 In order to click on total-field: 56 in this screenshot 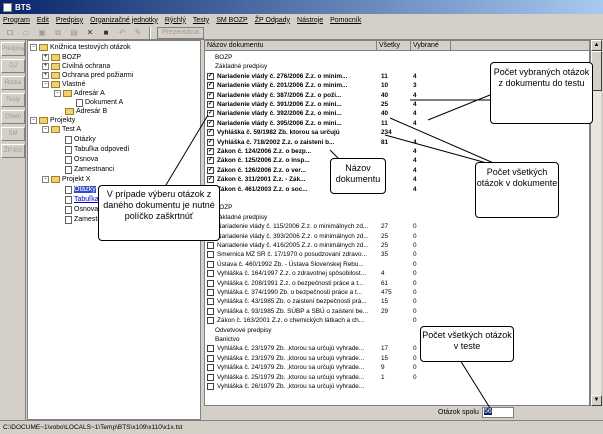, I will do `click(498, 412)`.